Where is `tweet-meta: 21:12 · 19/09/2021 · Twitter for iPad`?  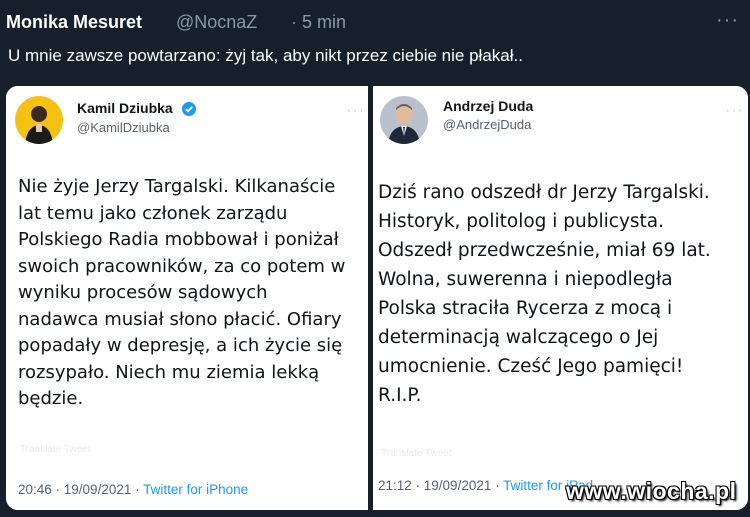
tweet-meta: 21:12 · 19/09/2021 · Twitter for iPad is located at coordinates (485, 485).